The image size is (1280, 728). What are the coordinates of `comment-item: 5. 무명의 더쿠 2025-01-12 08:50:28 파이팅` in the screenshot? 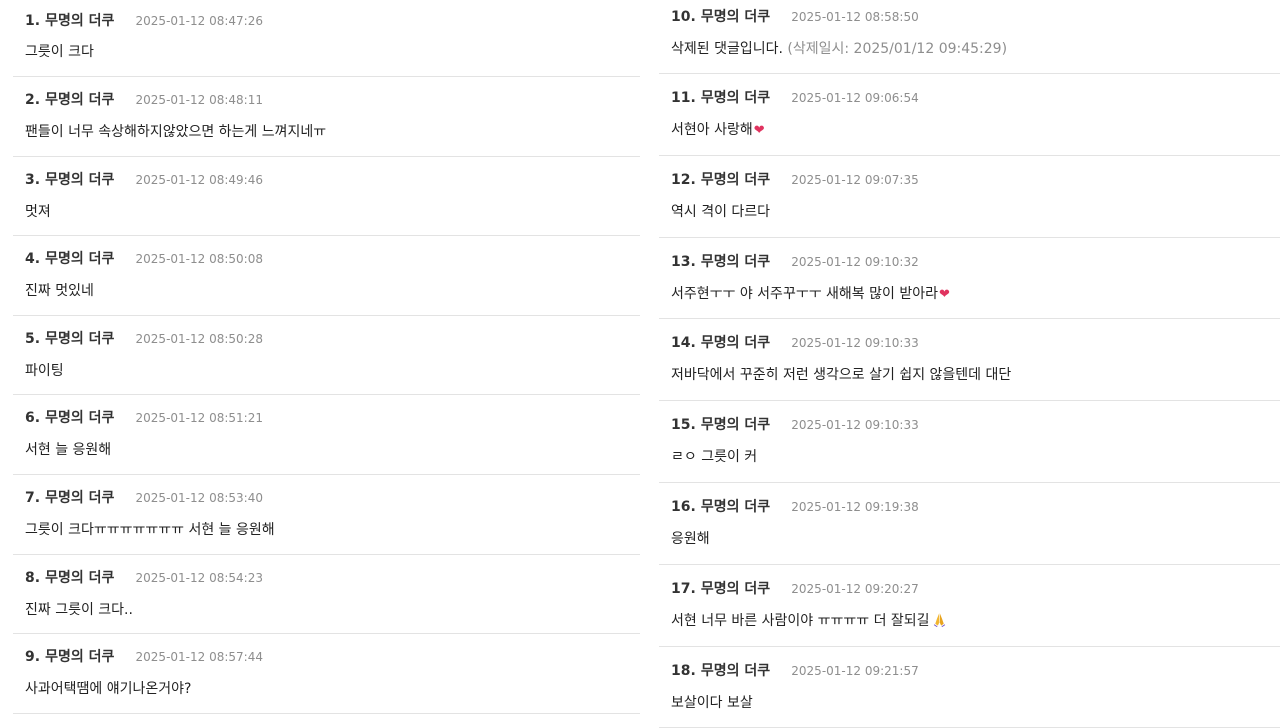 It's located at (326, 356).